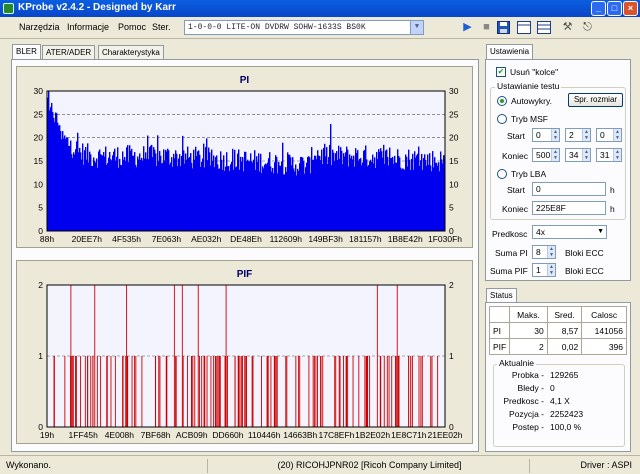  What do you see at coordinates (88, 27) in the screenshot?
I see `menu-informacje: Informacje` at bounding box center [88, 27].